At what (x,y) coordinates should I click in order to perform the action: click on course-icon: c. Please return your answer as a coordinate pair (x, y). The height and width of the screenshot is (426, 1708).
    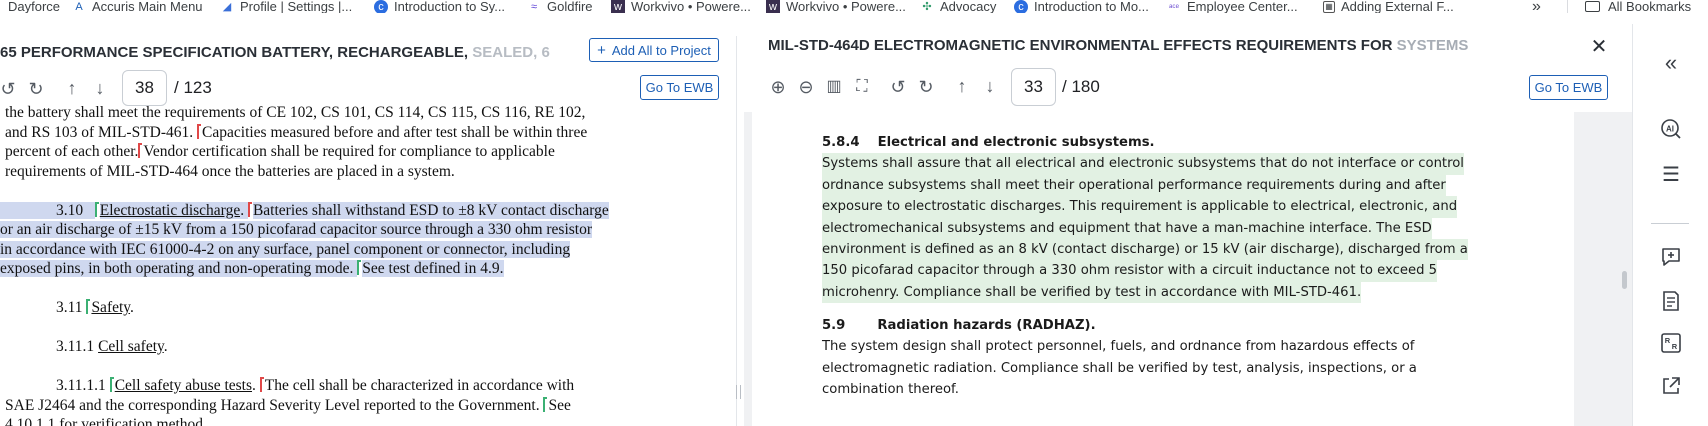
    Looking at the image, I should click on (1021, 6).